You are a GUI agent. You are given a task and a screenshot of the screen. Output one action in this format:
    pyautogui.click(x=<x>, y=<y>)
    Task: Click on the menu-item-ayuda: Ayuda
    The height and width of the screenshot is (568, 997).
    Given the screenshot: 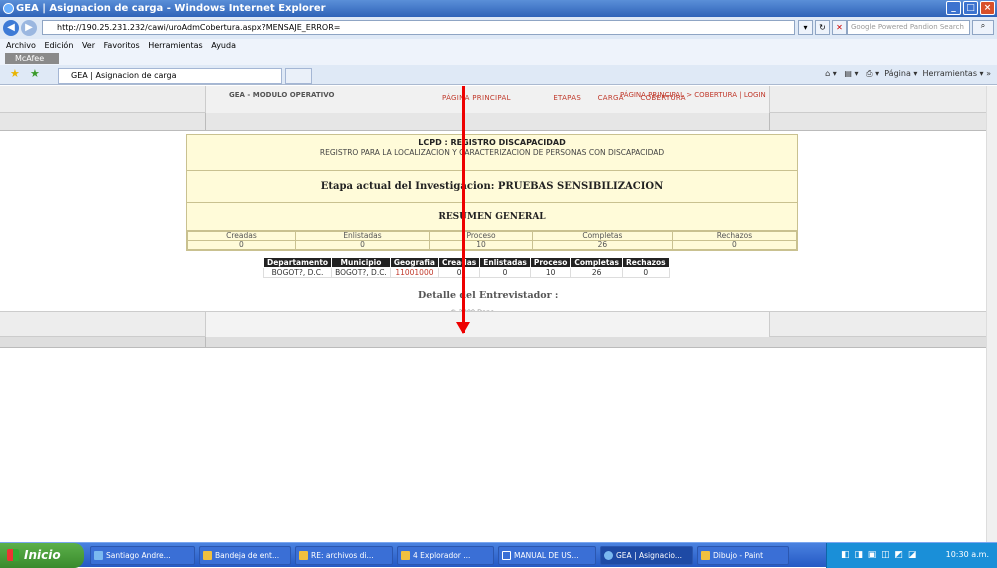 What is the action you would take?
    pyautogui.click(x=223, y=45)
    